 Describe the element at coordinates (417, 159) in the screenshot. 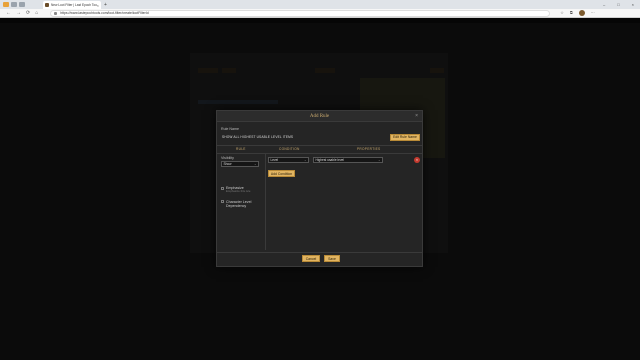

I see `delete-condition-button: ×` at that location.